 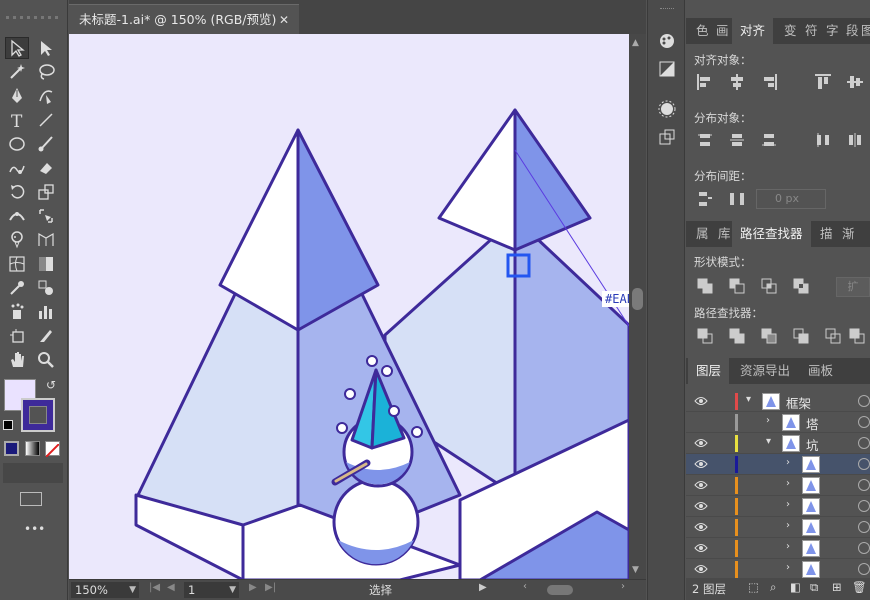 I want to click on new-sublayer-icon: ⧉, so click(x=814, y=587).